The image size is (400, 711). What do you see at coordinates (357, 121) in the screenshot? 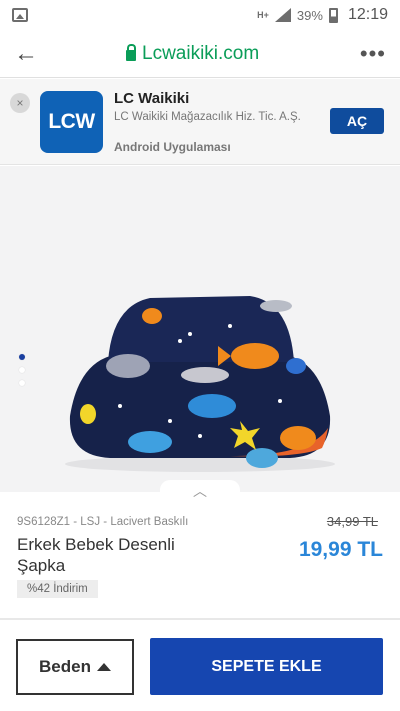
I see `open-app-button: AÇ` at bounding box center [357, 121].